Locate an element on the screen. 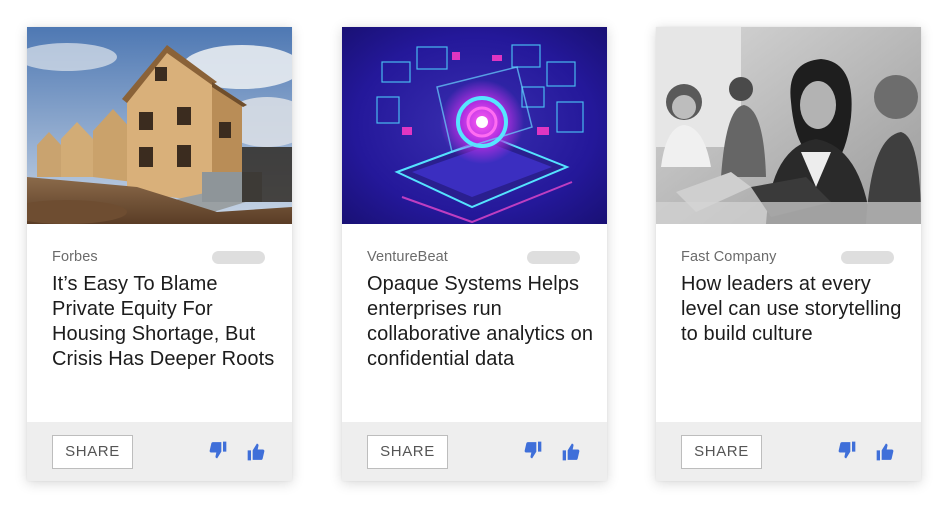 The width and height of the screenshot is (950, 515). card-source: VentureBeat is located at coordinates (407, 257).